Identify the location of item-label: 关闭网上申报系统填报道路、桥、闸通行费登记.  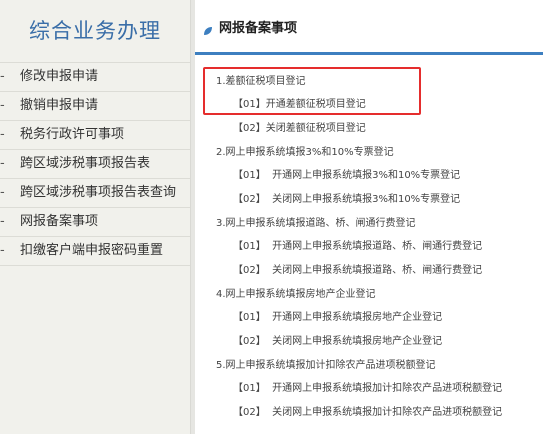
(377, 270).